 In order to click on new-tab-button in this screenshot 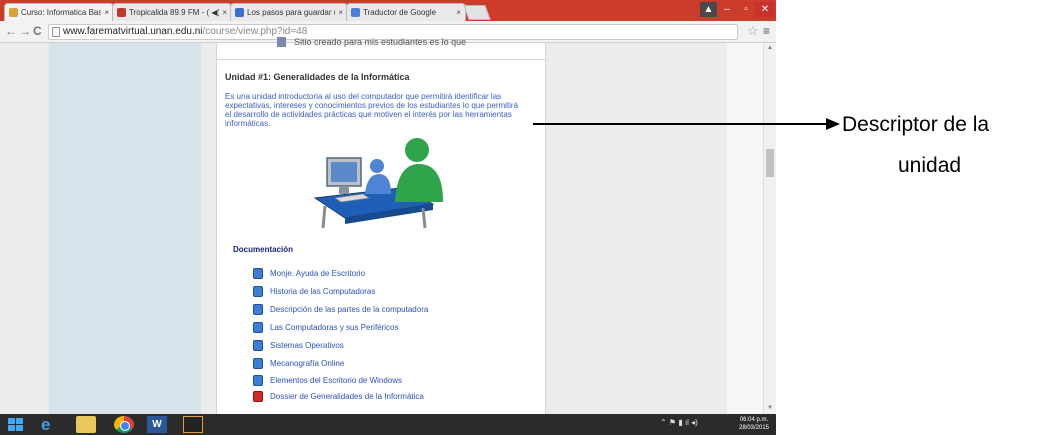, I will do `click(477, 12)`.